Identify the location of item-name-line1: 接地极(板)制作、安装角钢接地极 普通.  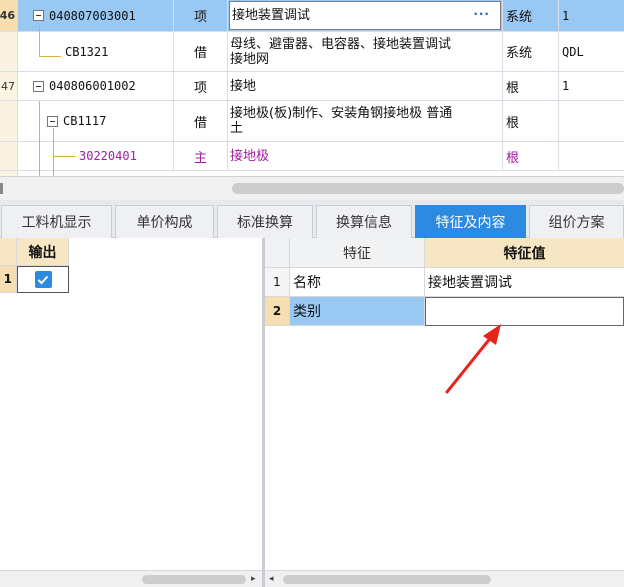
(341, 113).